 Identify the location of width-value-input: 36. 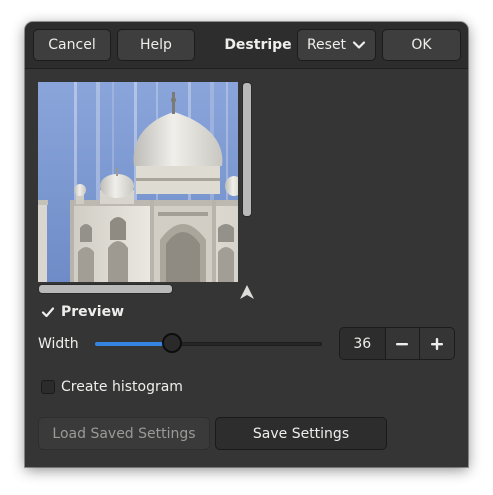
(362, 343).